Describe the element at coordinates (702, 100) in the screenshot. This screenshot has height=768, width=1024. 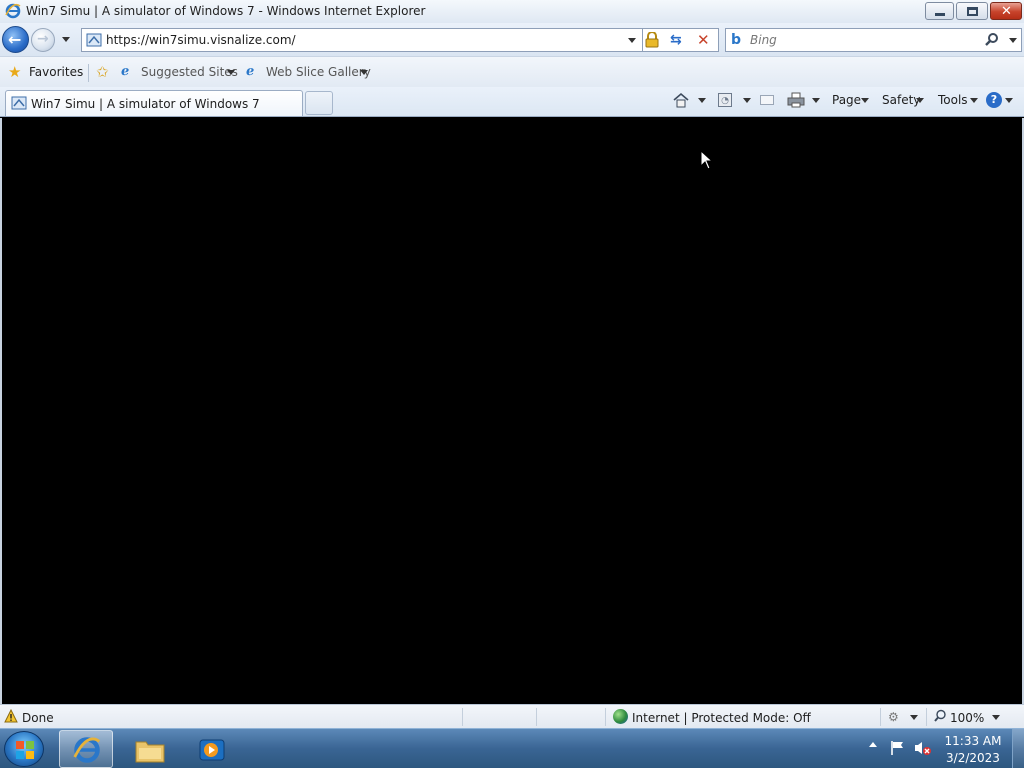
I see `home-dropdown-icon` at that location.